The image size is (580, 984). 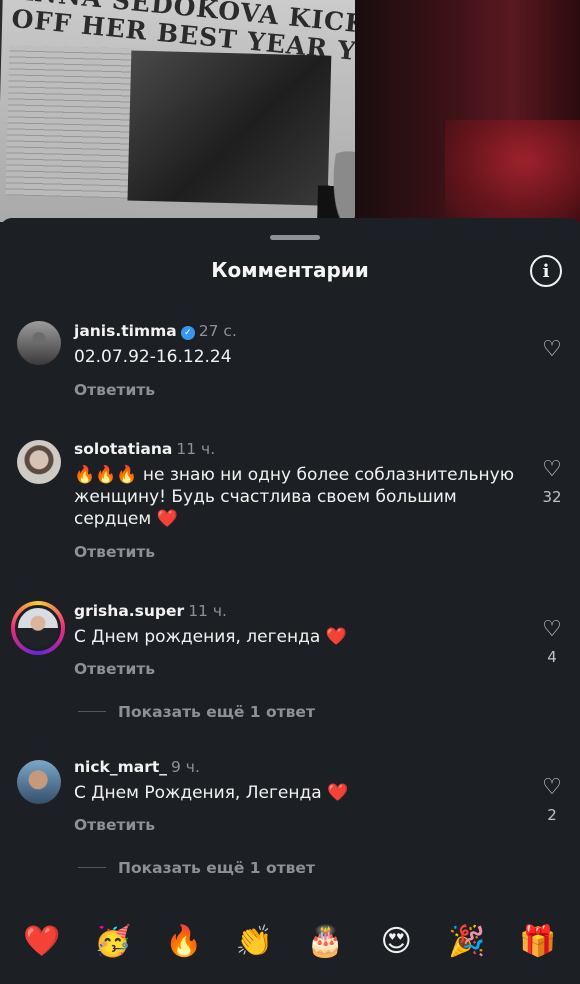 What do you see at coordinates (253, 136) in the screenshot?
I see `newspaper-photo` at bounding box center [253, 136].